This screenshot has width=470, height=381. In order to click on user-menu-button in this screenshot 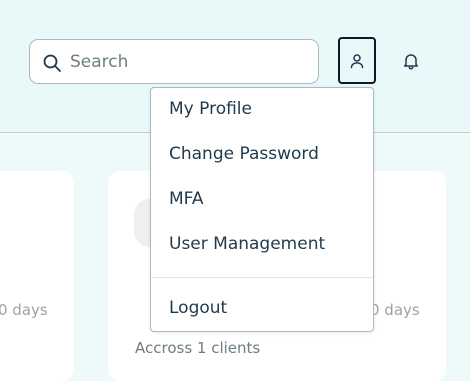, I will do `click(357, 60)`.